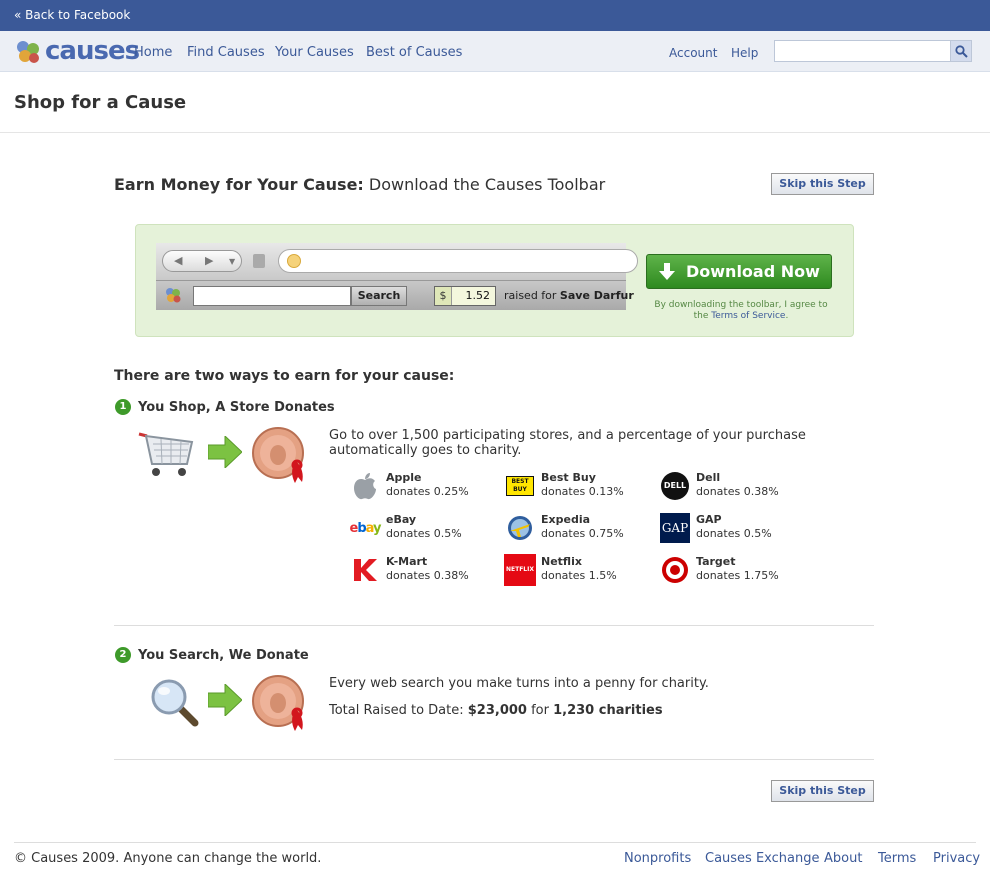 Image resolution: width=990 pixels, height=894 pixels. What do you see at coordinates (762, 858) in the screenshot?
I see `footer-causes-exchange-link: Causes Exchange` at bounding box center [762, 858].